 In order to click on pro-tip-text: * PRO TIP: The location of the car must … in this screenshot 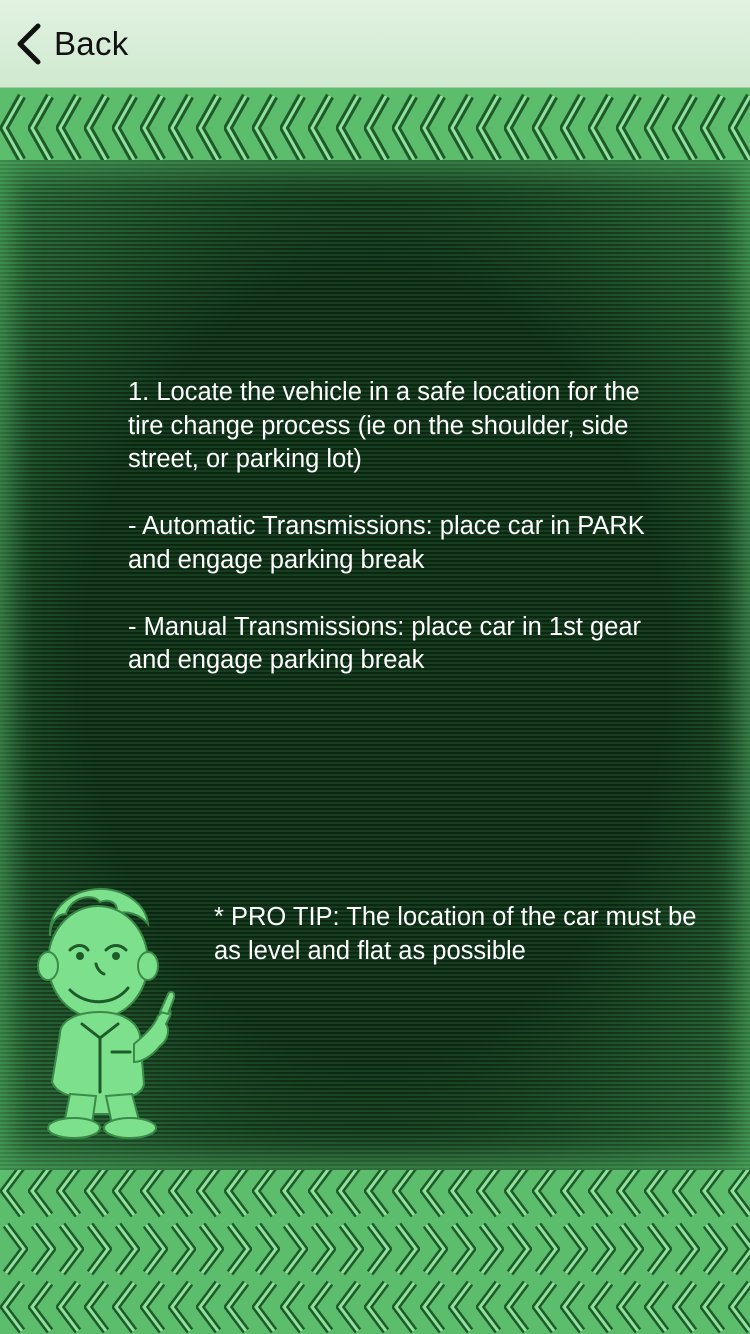, I will do `click(455, 934)`.